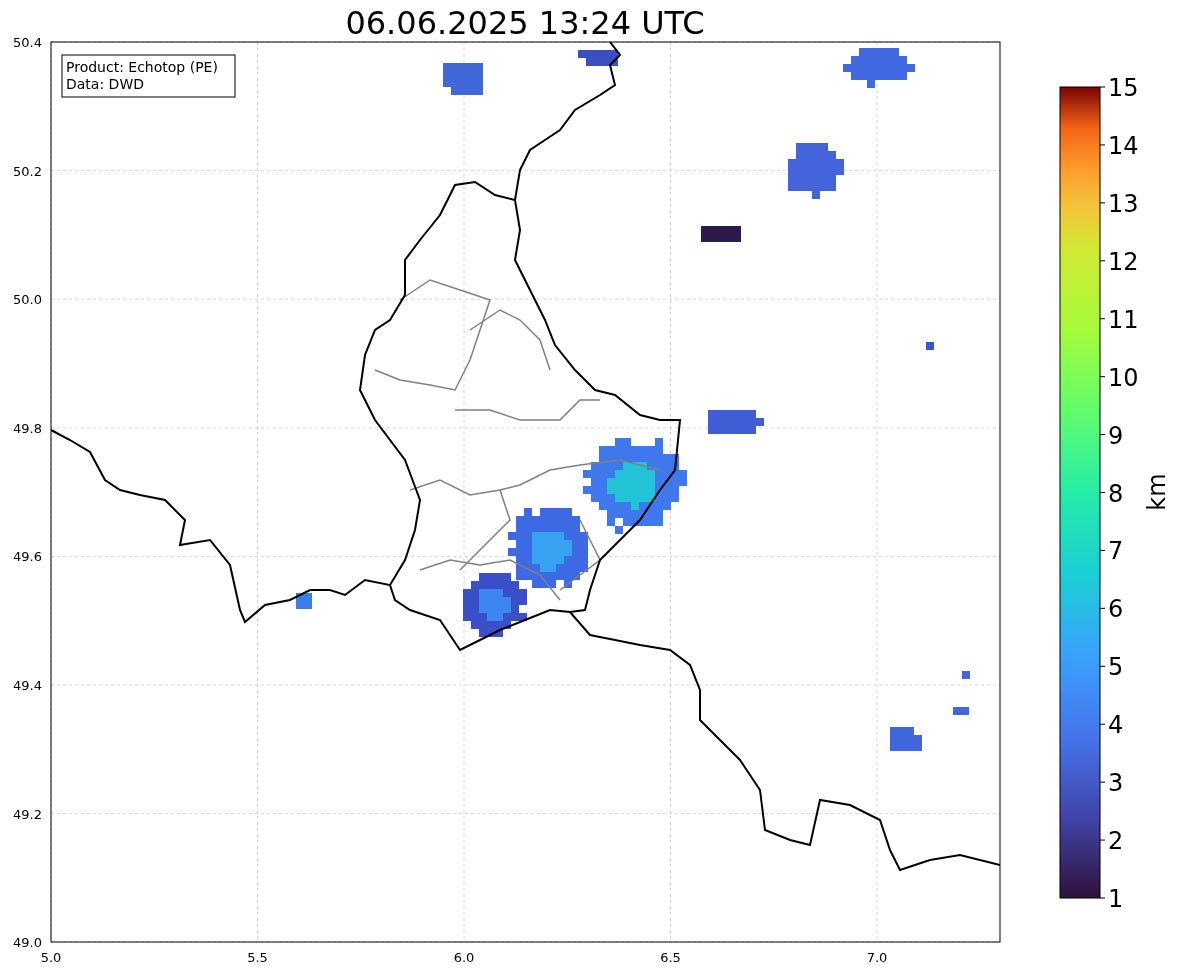  What do you see at coordinates (27, 300) in the screenshot?
I see `axis-tick-label: 50.0` at bounding box center [27, 300].